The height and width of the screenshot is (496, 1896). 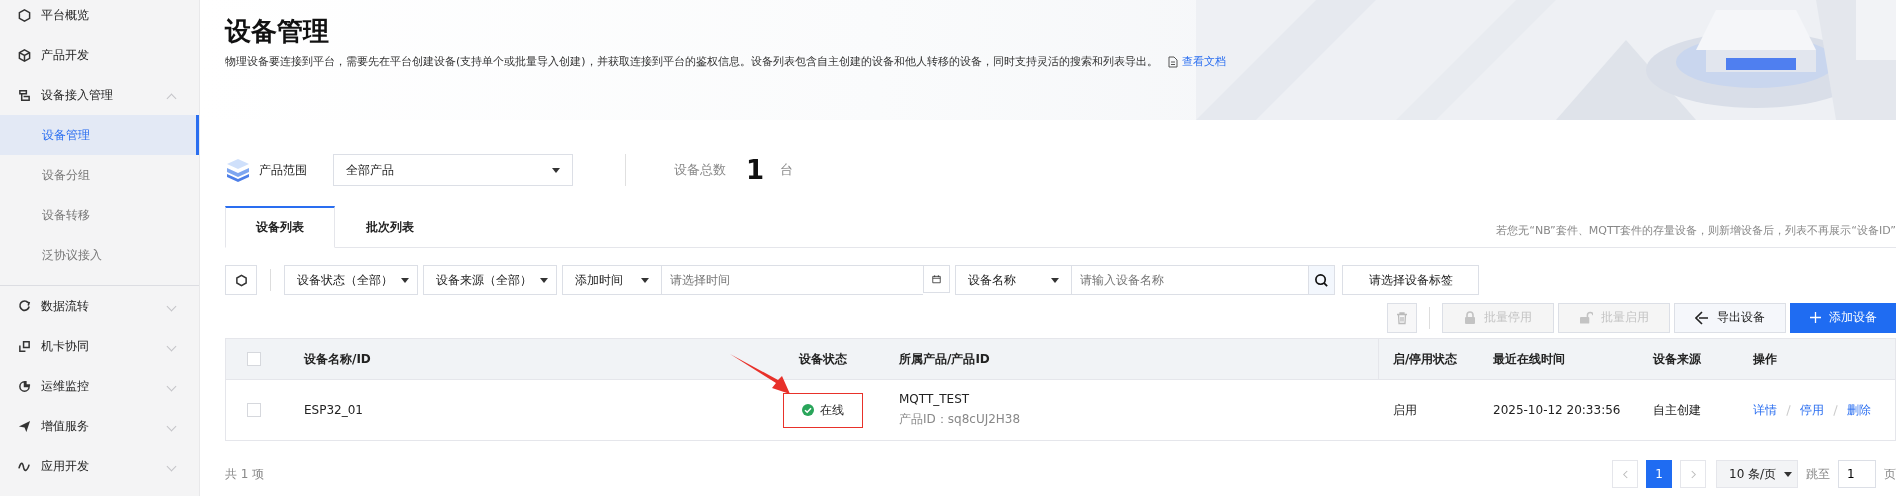 What do you see at coordinates (245, 474) in the screenshot?
I see `total-items: 共 1 项` at bounding box center [245, 474].